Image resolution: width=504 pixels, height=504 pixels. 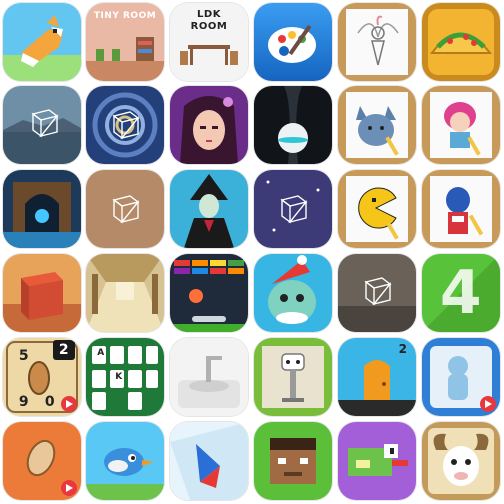 I want to click on goat-icon, so click(x=461, y=461).